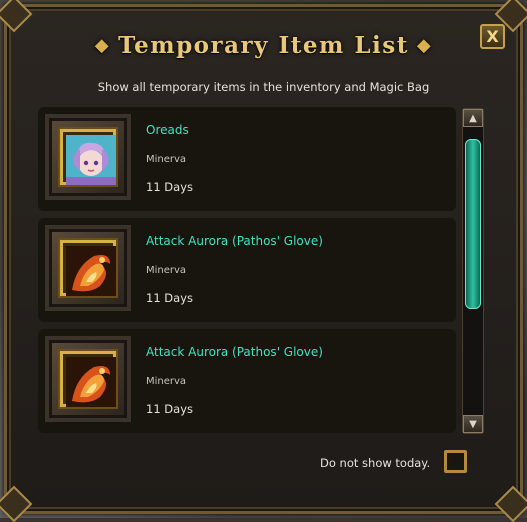 Image resolution: width=527 pixels, height=522 pixels. I want to click on window-title-text: Temporary Item List, so click(263, 45).